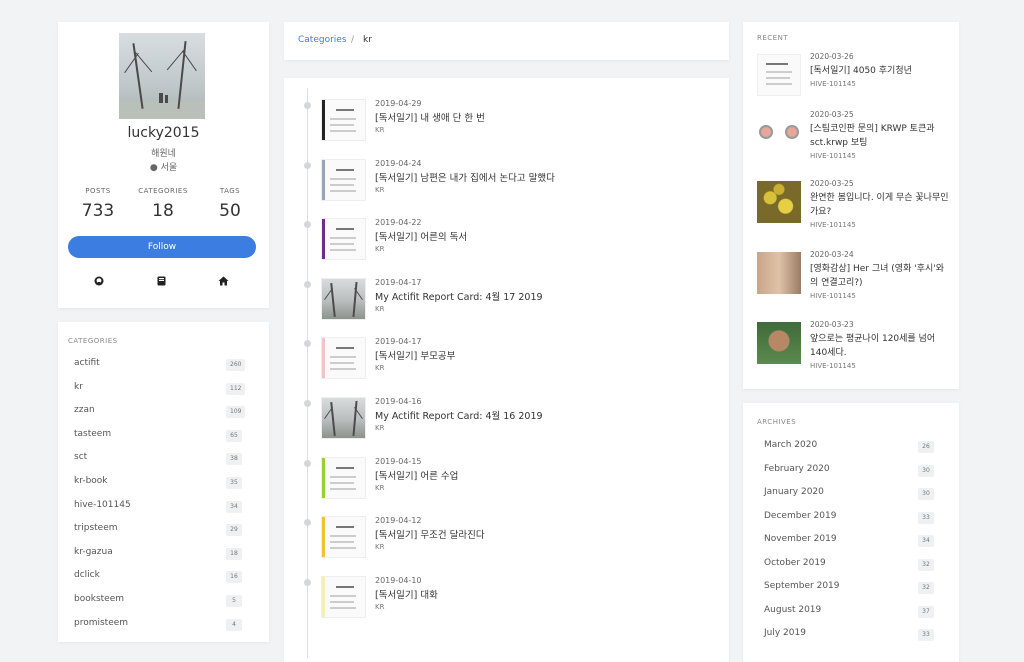  I want to click on category-item: zzan, so click(84, 410).